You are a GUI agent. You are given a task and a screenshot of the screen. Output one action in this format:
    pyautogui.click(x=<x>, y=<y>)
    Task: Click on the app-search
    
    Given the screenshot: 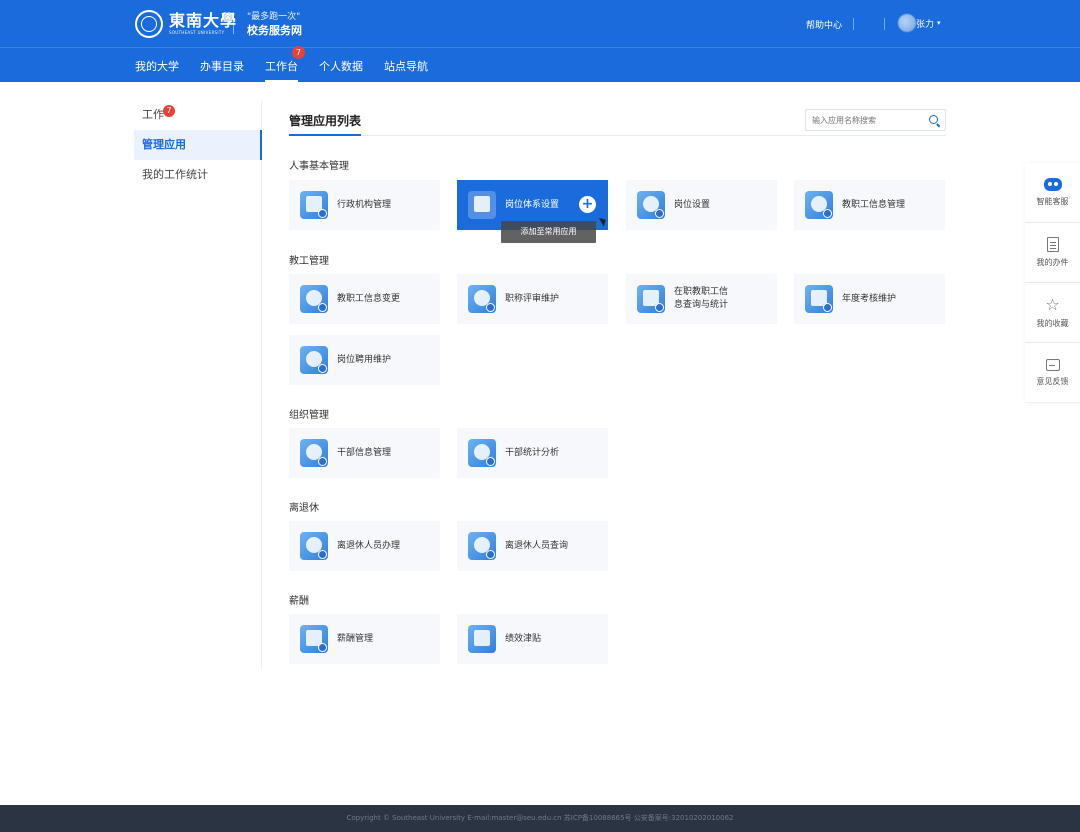 What is the action you would take?
    pyautogui.click(x=875, y=120)
    